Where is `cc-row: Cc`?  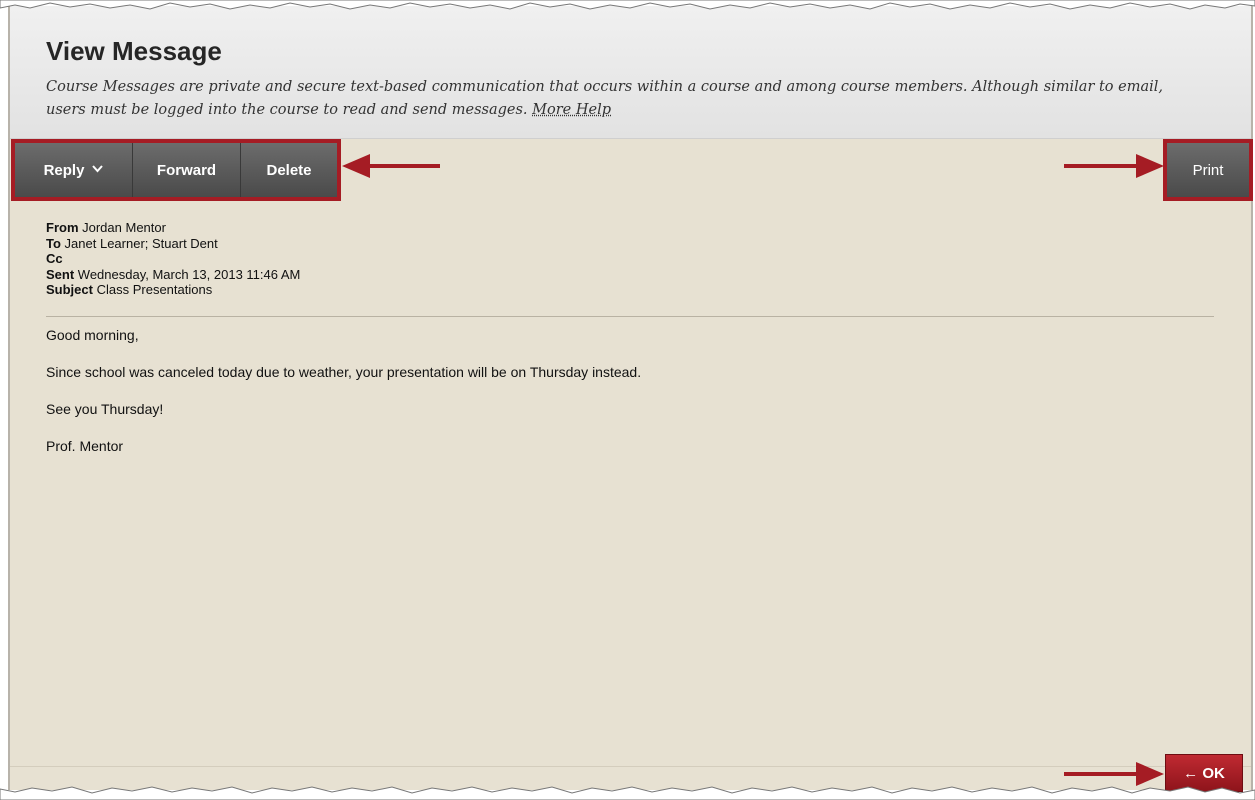
cc-row: Cc is located at coordinates (173, 259).